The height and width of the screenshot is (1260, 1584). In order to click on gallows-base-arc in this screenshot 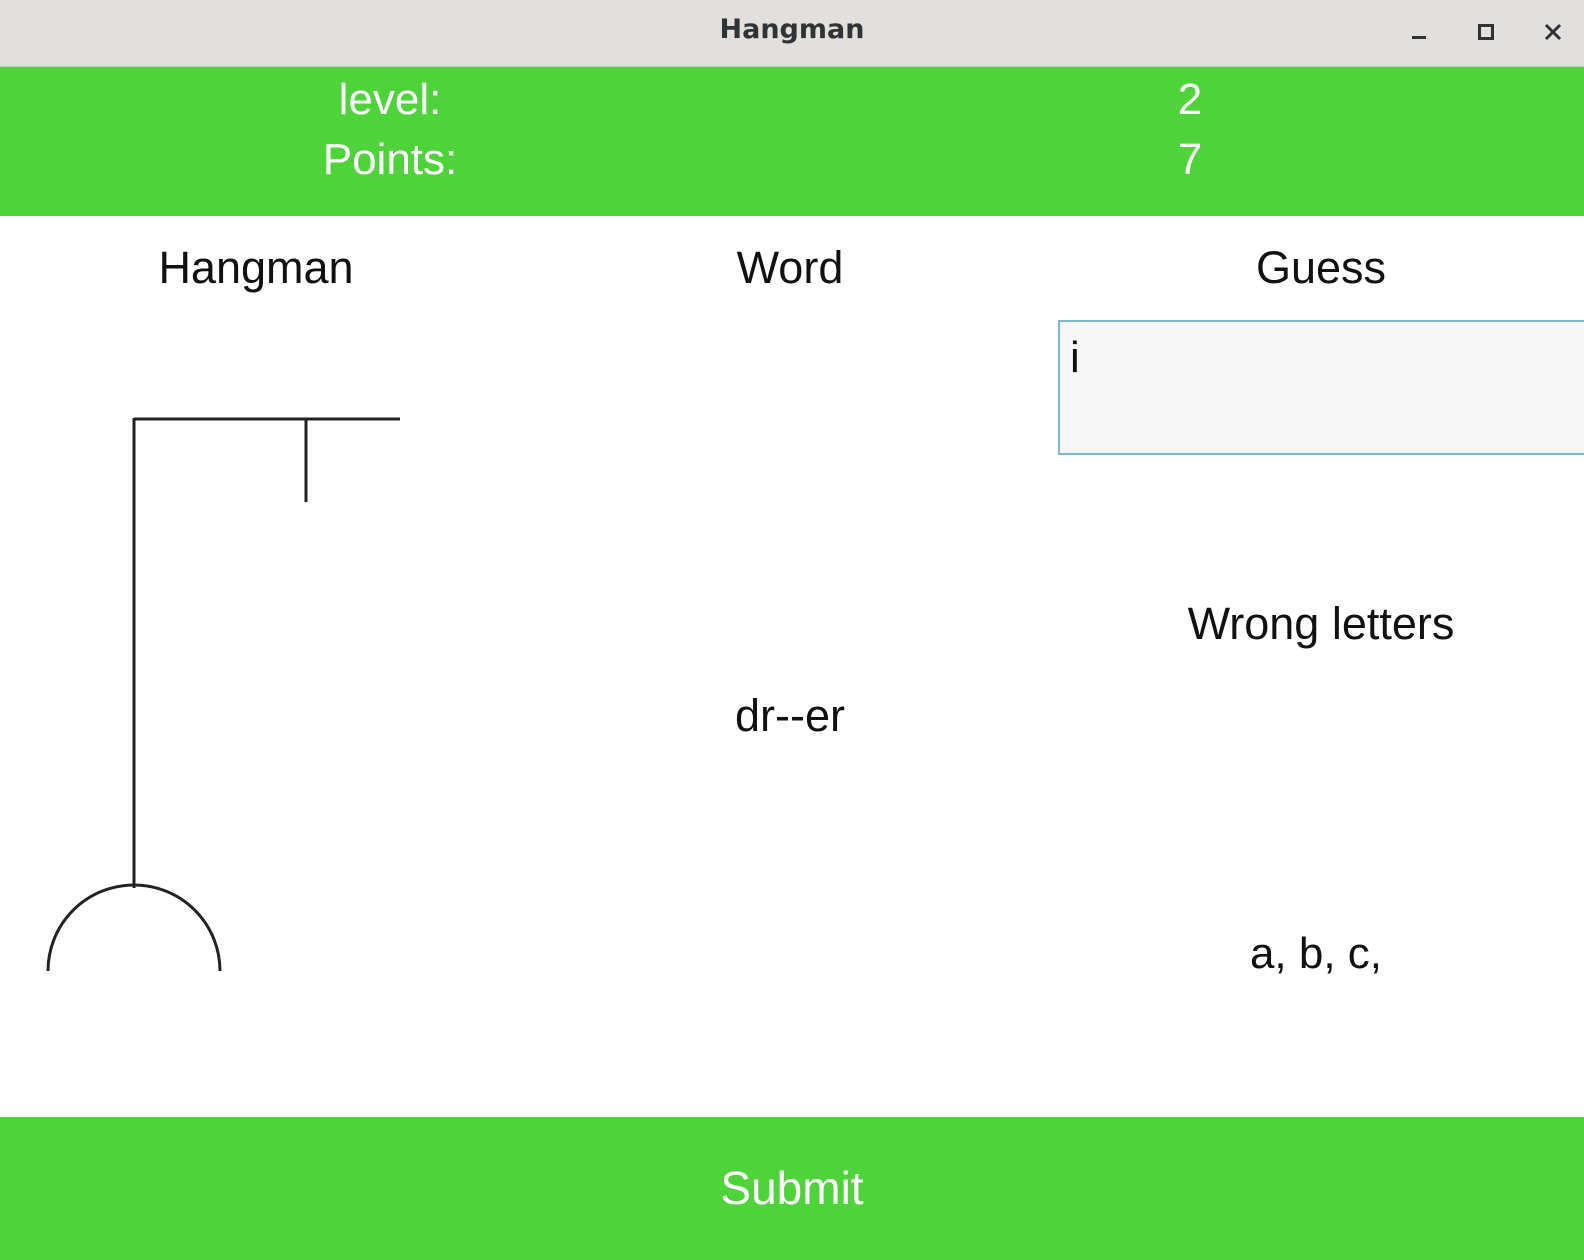, I will do `click(134, 927)`.